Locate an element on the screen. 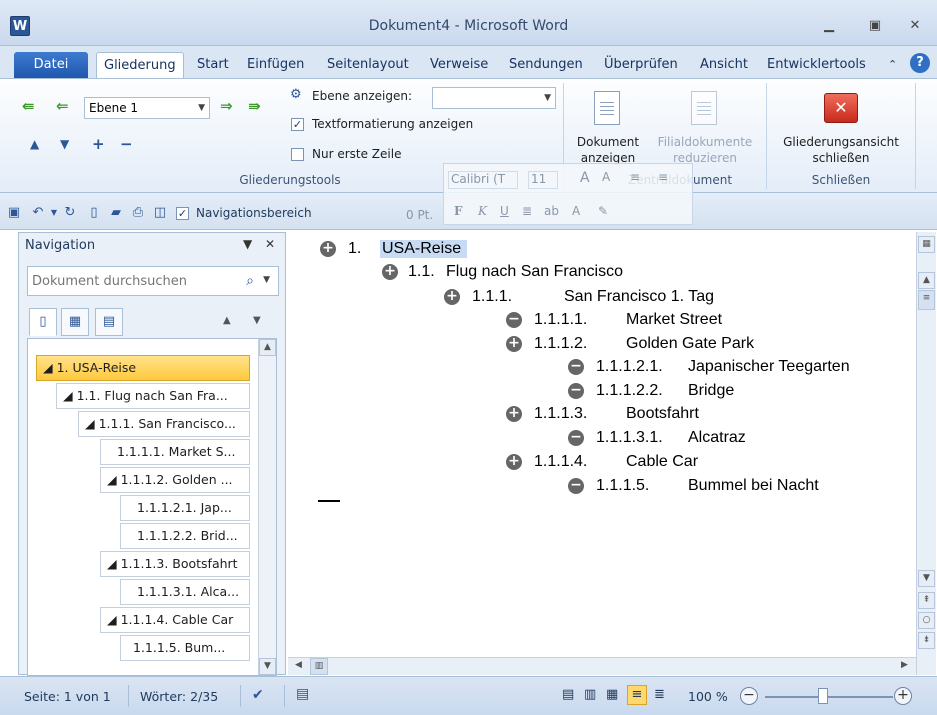 The image size is (937, 715). full-screen-reading-icon: ▥ is located at coordinates (590, 694).